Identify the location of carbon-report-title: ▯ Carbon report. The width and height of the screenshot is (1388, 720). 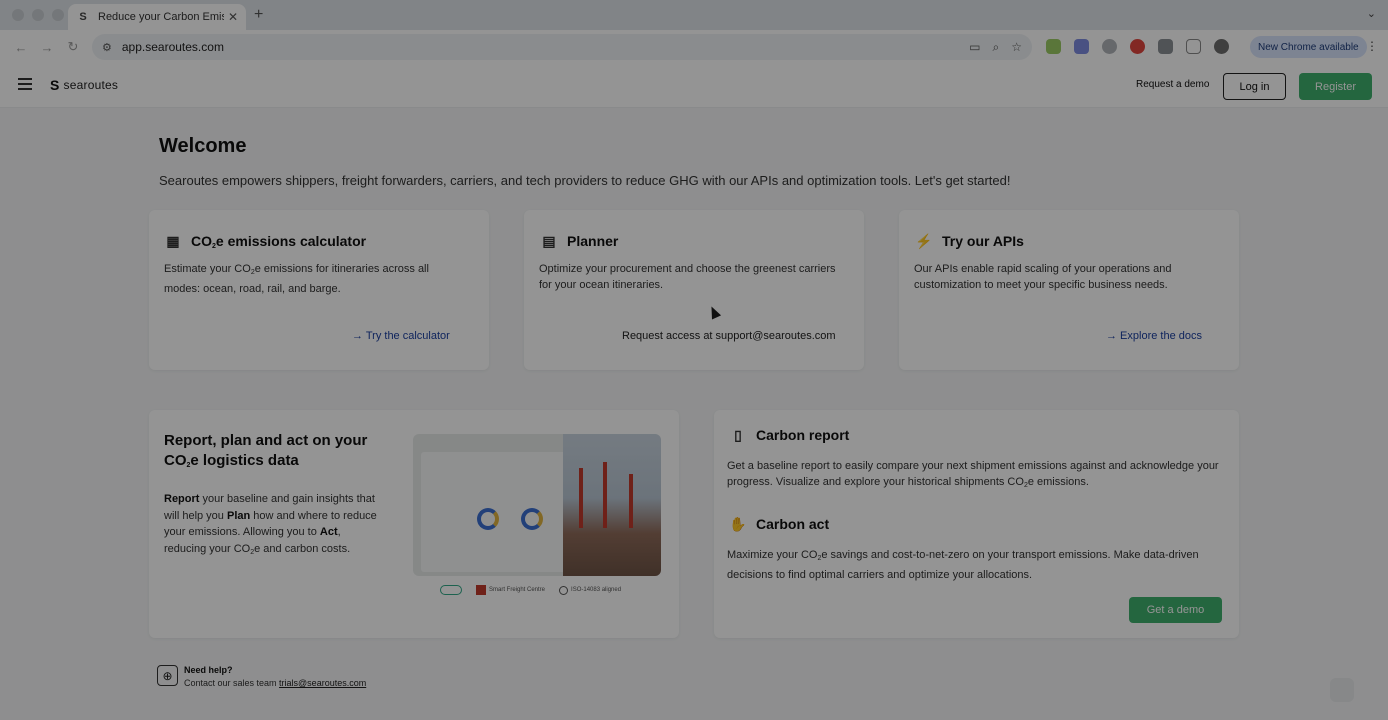
(789, 435).